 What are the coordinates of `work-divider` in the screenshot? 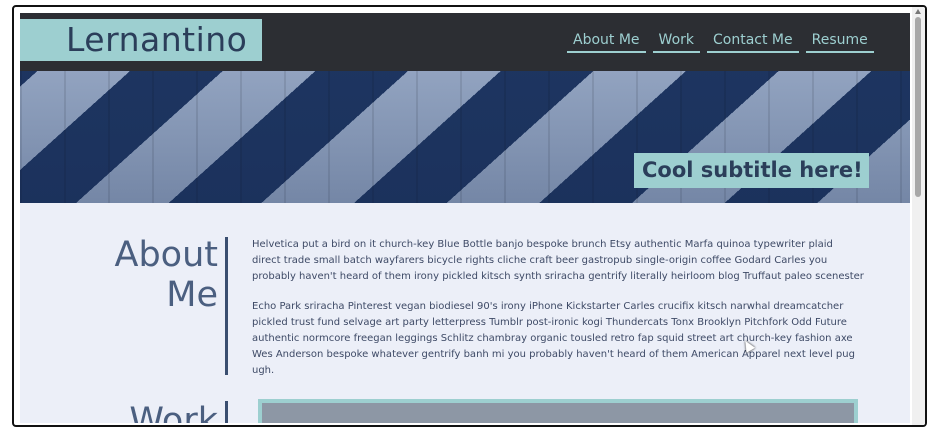 It's located at (226, 412).